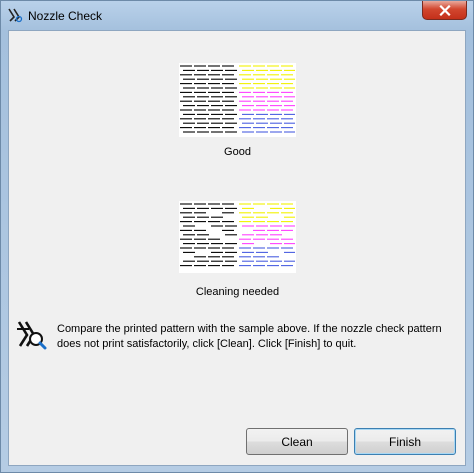 The height and width of the screenshot is (473, 474). I want to click on cleaning-needed-pattern-image, so click(237, 237).